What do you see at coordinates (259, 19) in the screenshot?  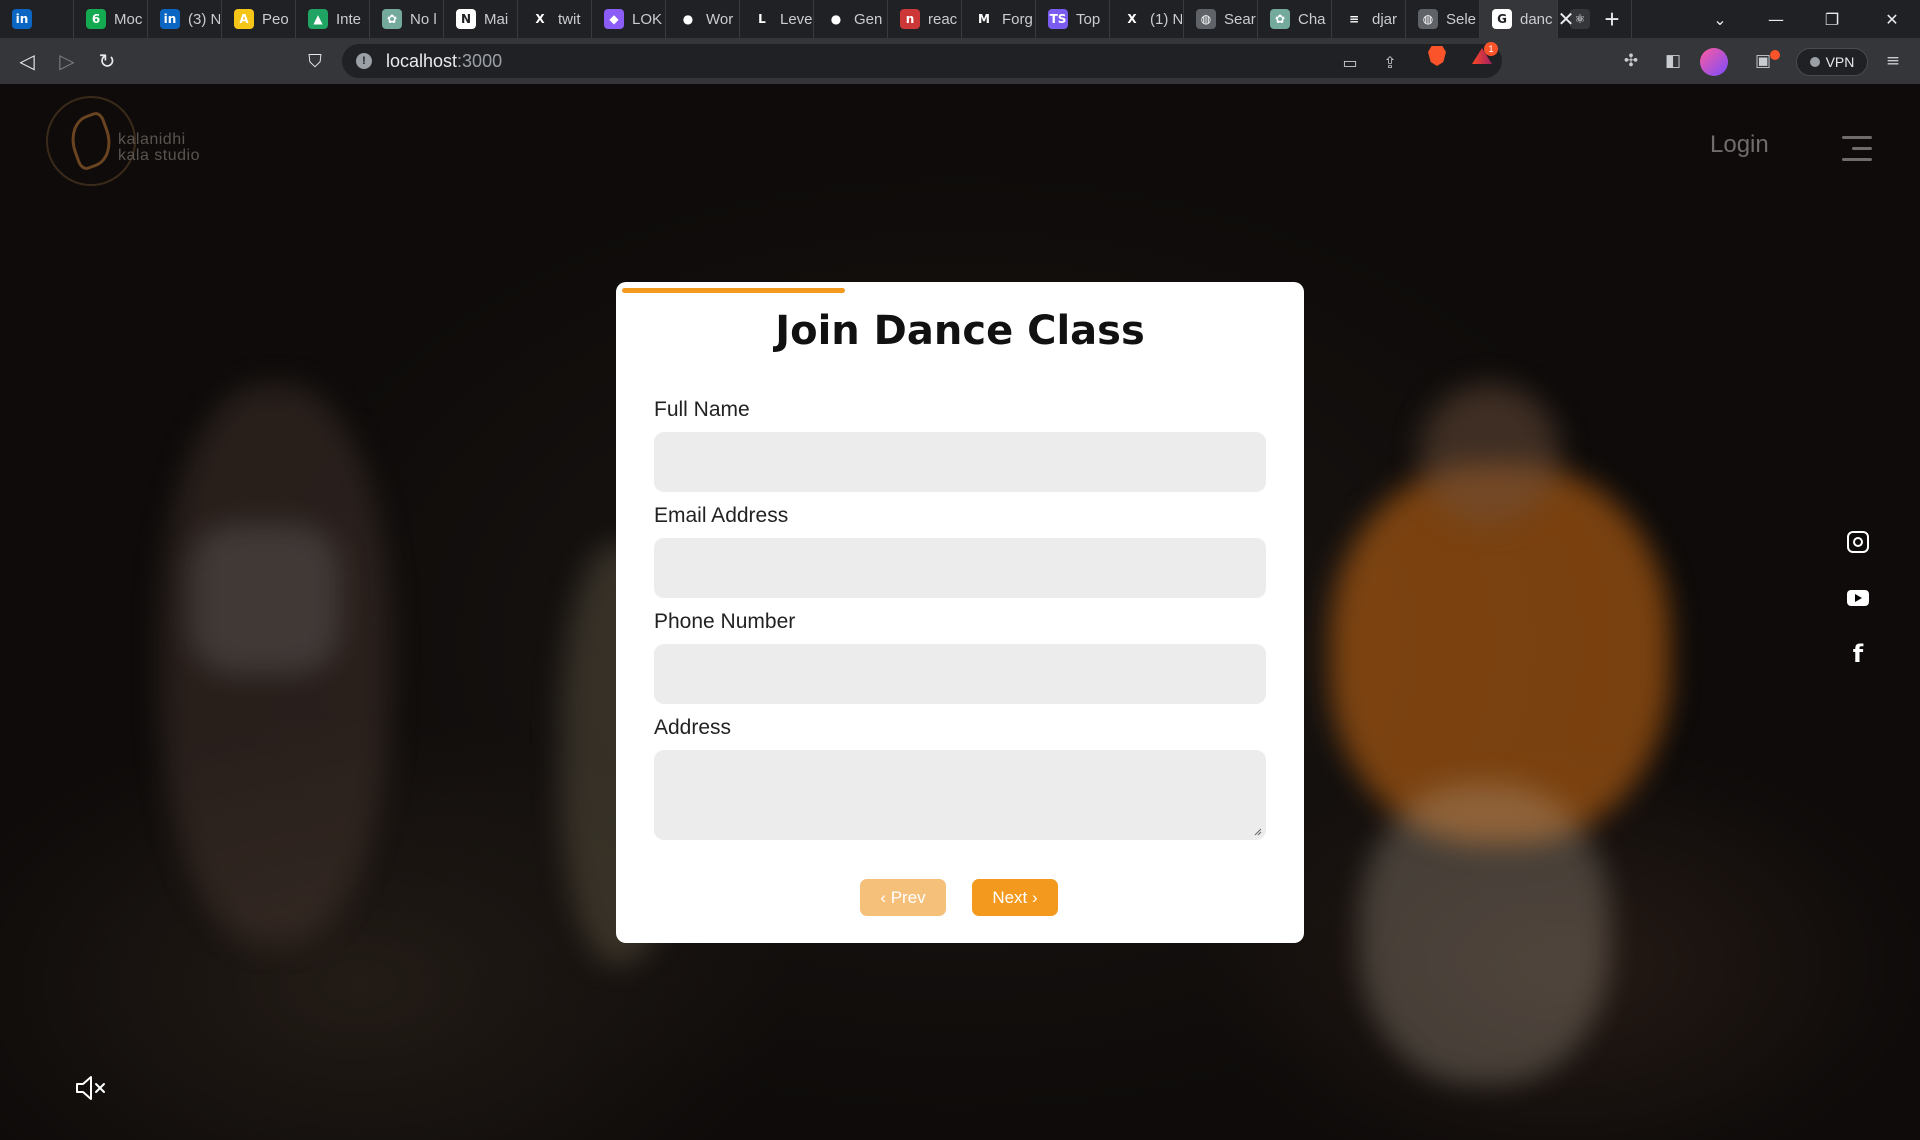 I see `browser-tab: A Peo` at bounding box center [259, 19].